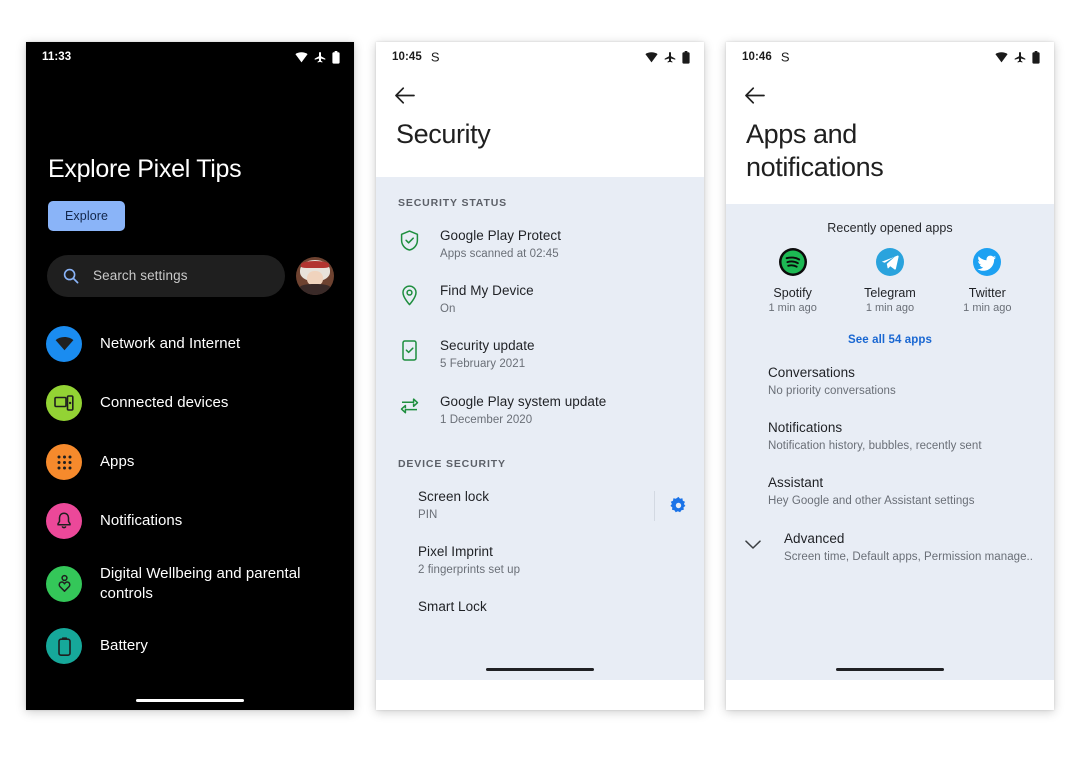 This screenshot has width=1080, height=759. What do you see at coordinates (540, 607) in the screenshot?
I see `list-item-smart-lock: Smart Lock` at bounding box center [540, 607].